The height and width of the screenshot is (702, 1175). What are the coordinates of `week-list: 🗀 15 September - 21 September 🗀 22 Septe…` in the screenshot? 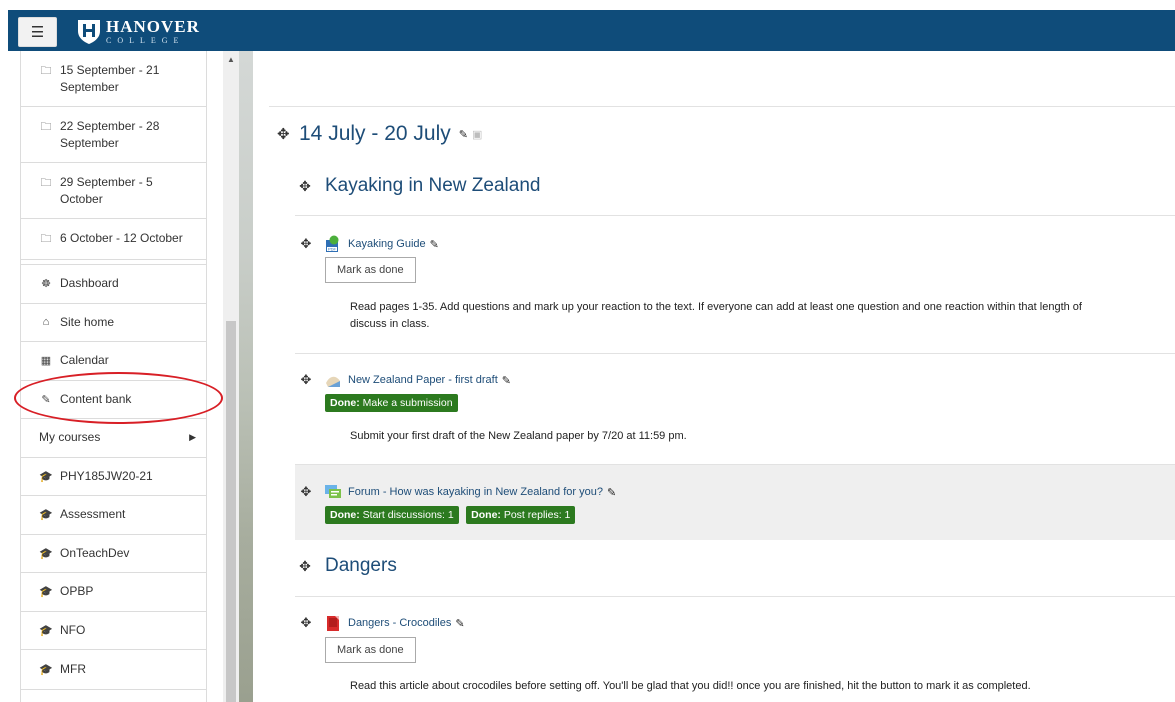 It's located at (113, 155).